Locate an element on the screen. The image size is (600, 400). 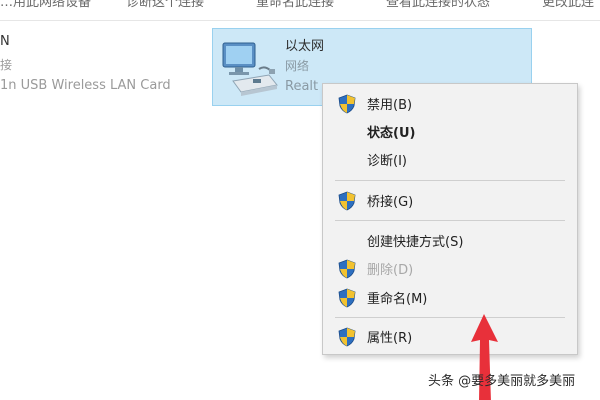
adapter-status: 网络 is located at coordinates (297, 66).